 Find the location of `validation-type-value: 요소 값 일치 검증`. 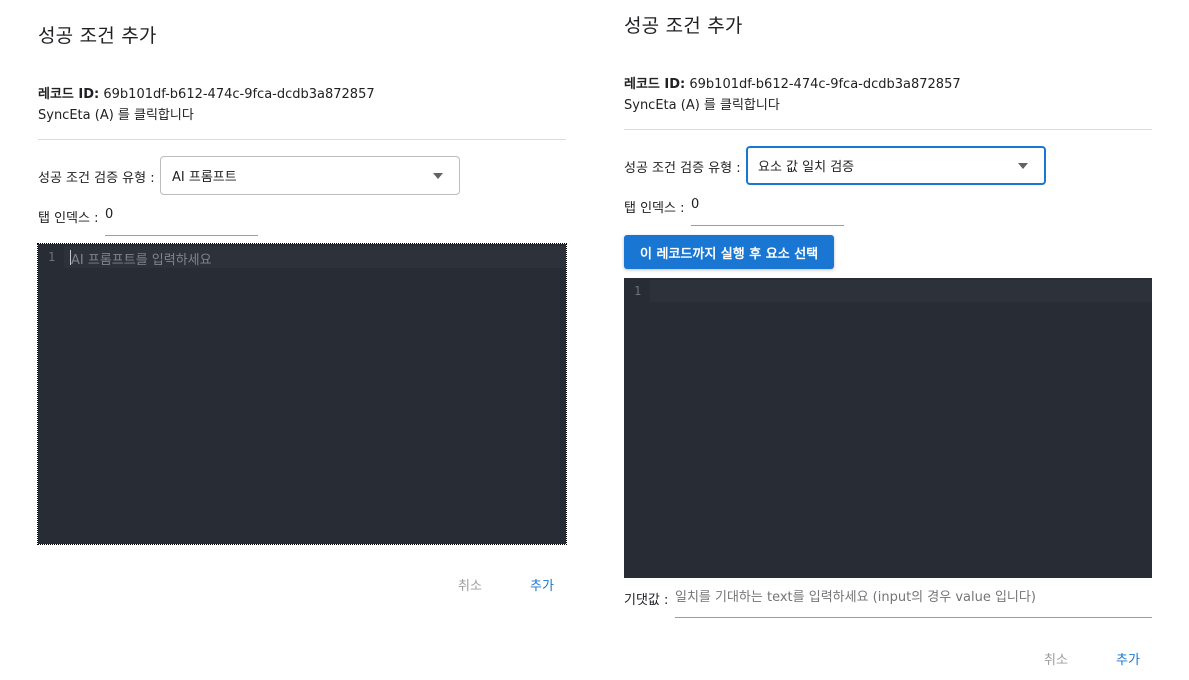

validation-type-value: 요소 값 일치 검증 is located at coordinates (806, 167).